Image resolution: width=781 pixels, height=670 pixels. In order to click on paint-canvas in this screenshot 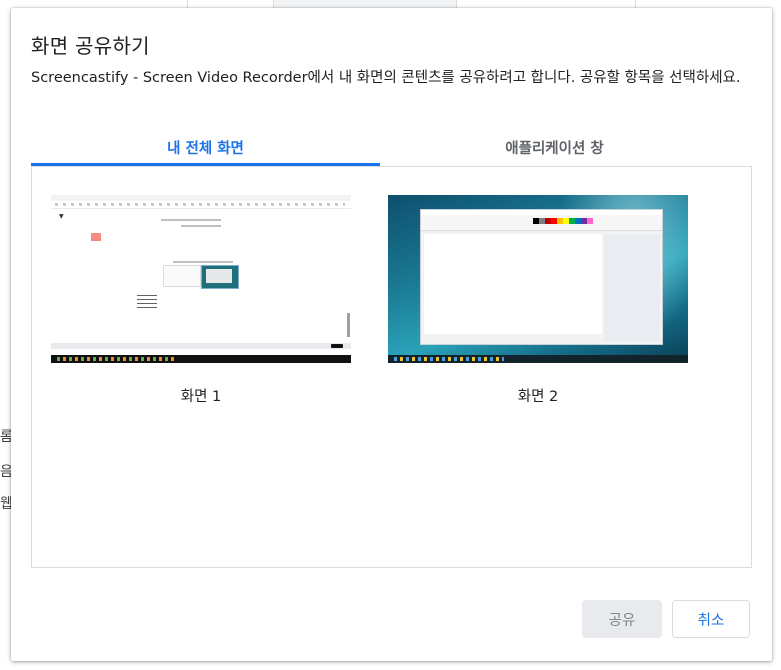, I will do `click(513, 284)`.